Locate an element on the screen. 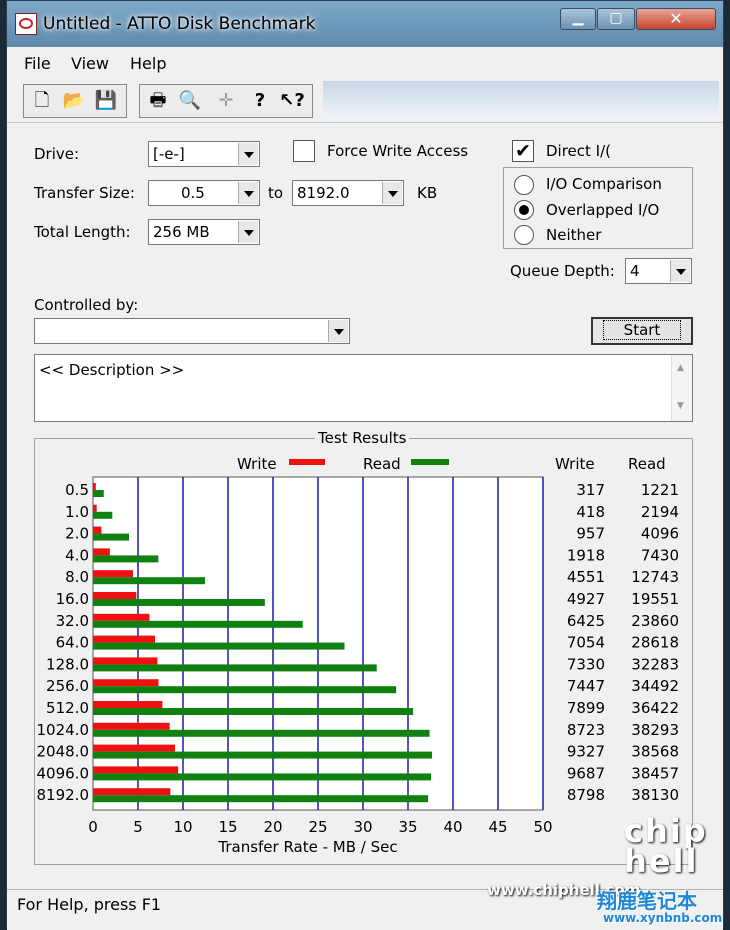 The width and height of the screenshot is (730, 930). direct-io-checkbox: ✔ is located at coordinates (523, 151).